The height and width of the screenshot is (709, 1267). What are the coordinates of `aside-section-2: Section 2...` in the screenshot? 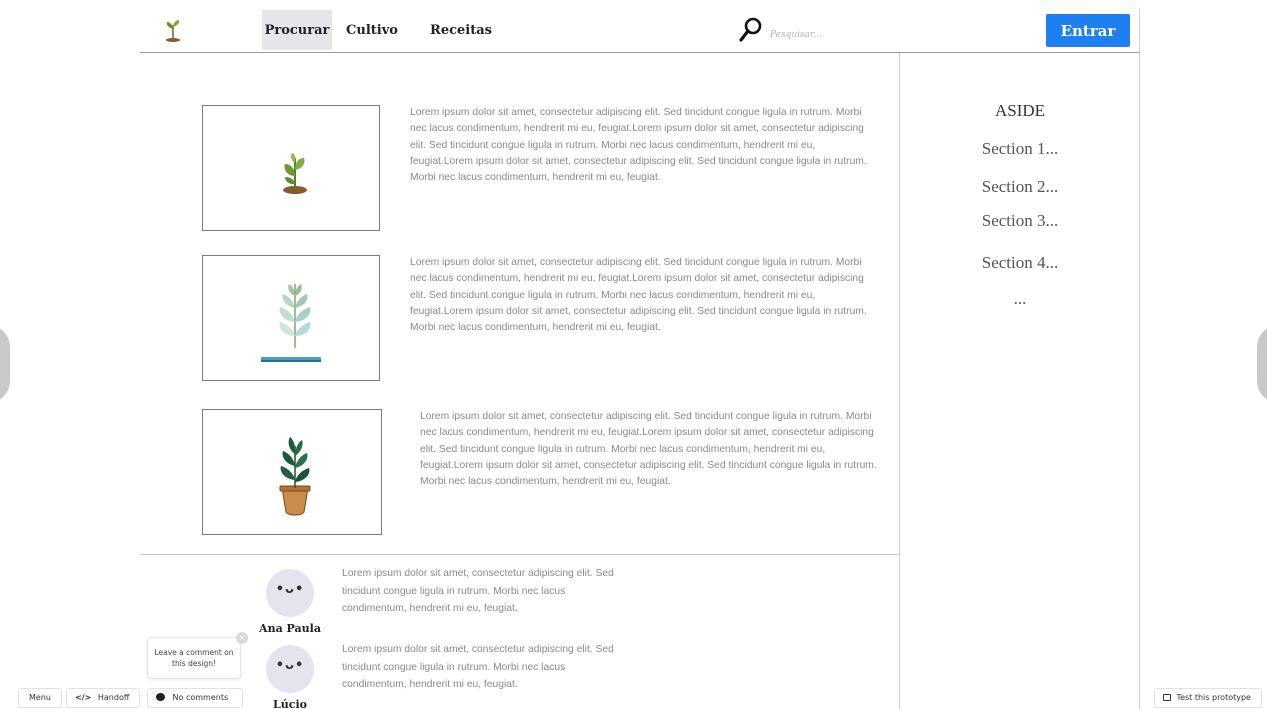 It's located at (1020, 187).